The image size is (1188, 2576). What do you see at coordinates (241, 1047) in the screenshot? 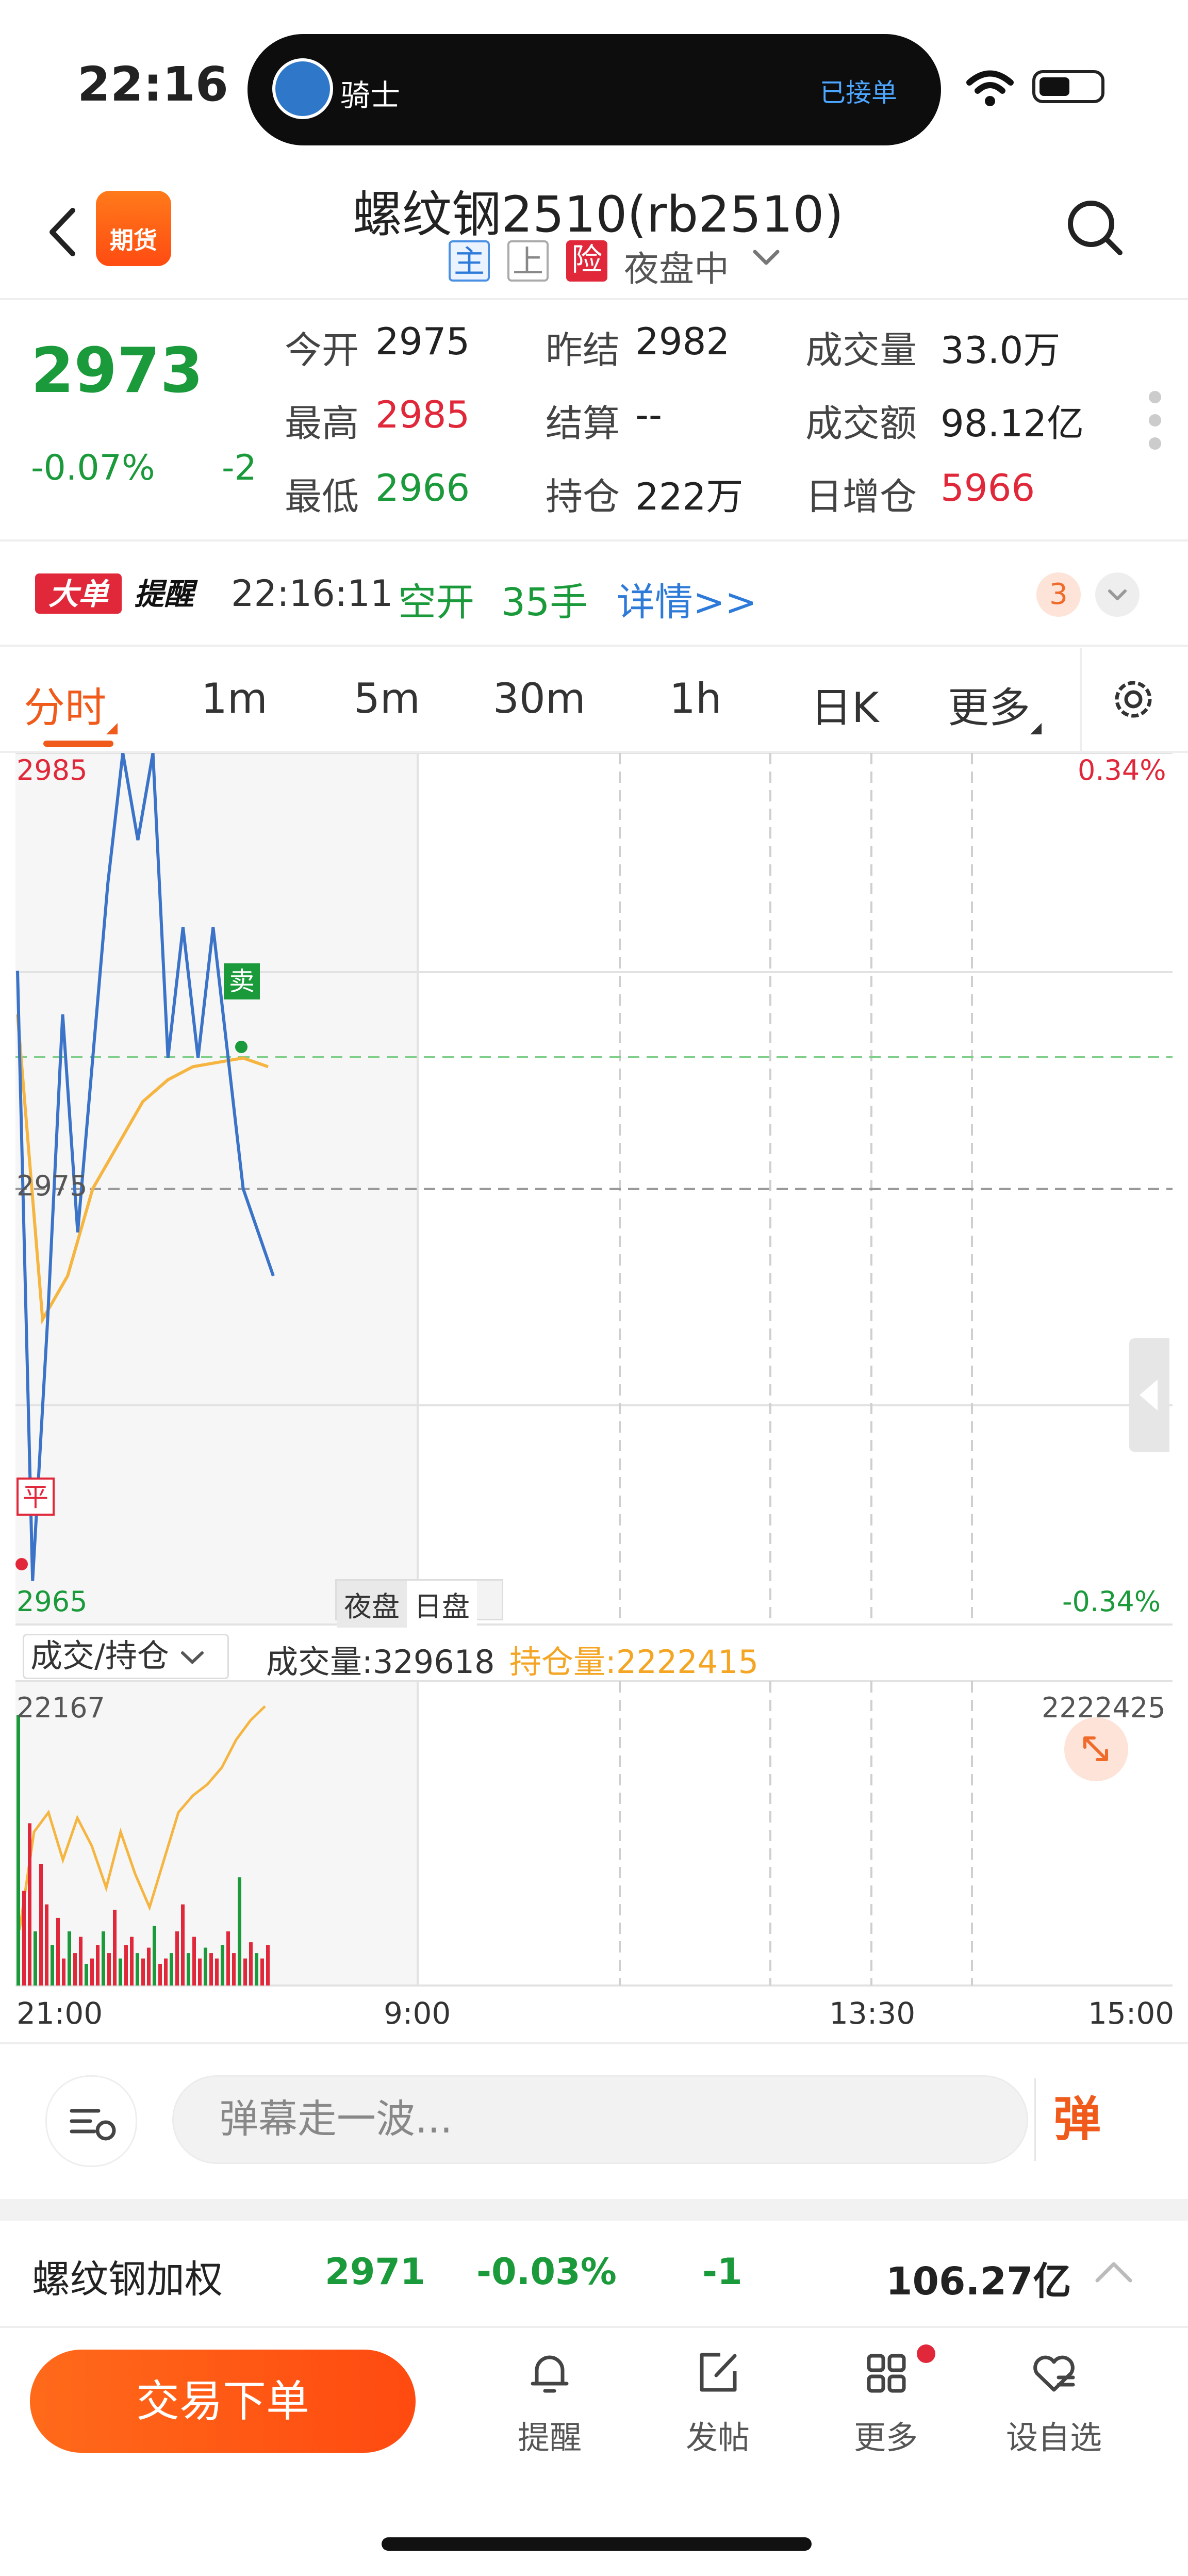
I see `sell-marker-dot` at bounding box center [241, 1047].